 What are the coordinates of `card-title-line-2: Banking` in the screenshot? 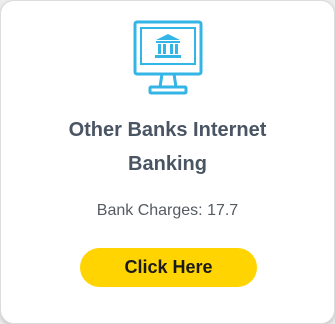 It's located at (167, 164).